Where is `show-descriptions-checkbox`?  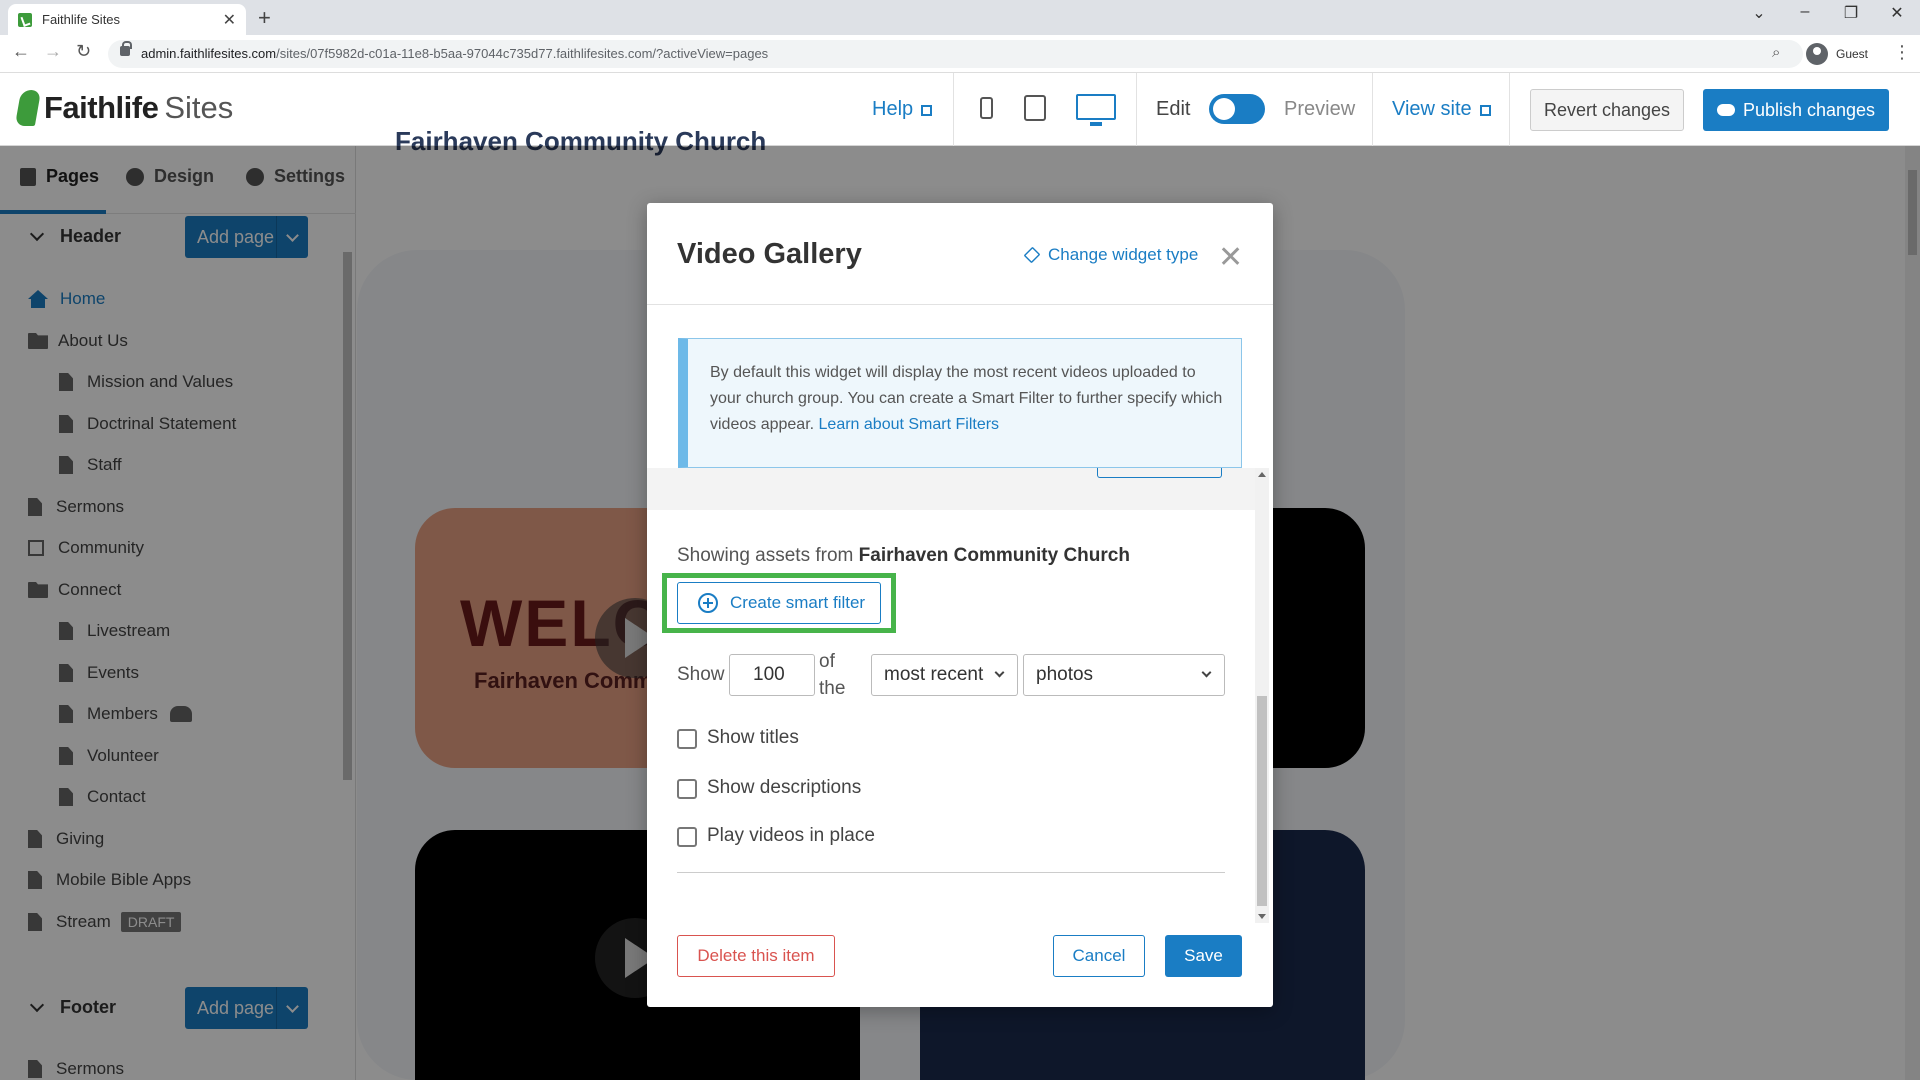 show-descriptions-checkbox is located at coordinates (687, 789).